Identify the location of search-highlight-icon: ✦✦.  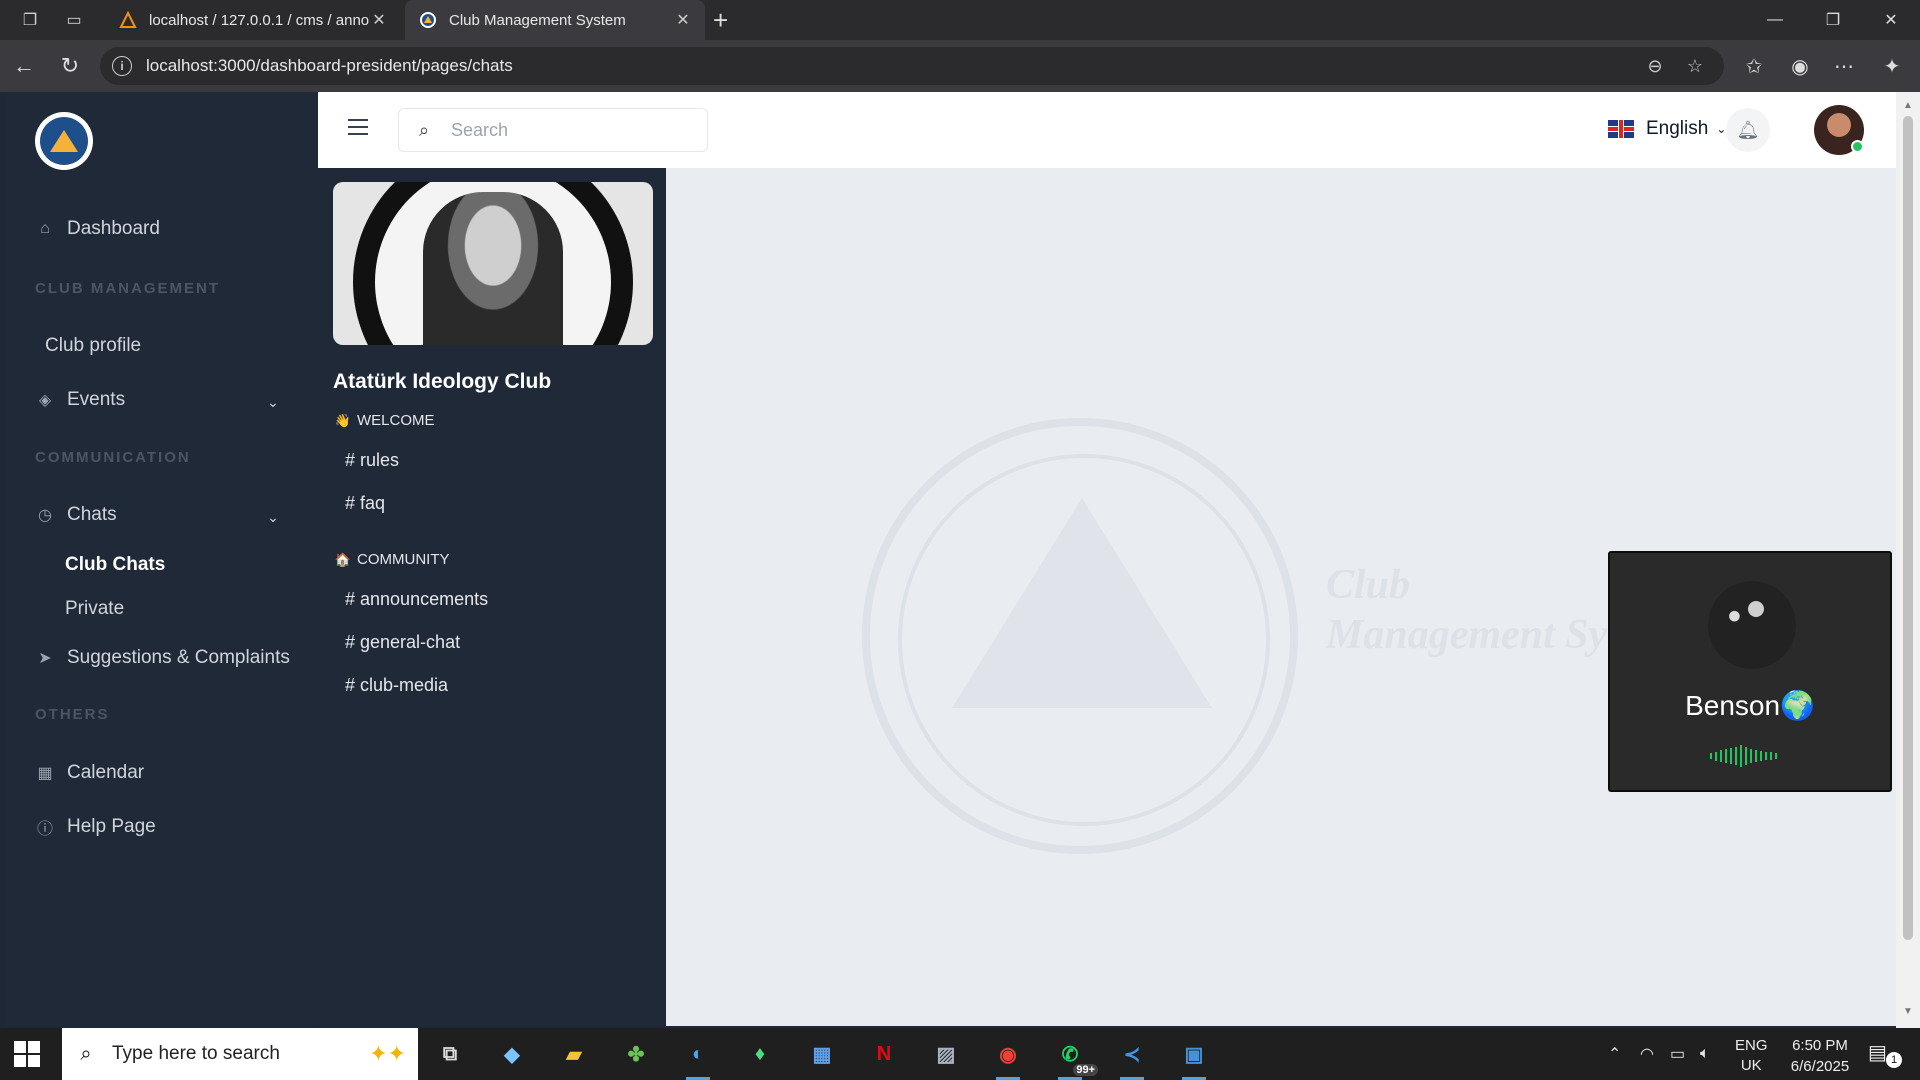
(387, 1053).